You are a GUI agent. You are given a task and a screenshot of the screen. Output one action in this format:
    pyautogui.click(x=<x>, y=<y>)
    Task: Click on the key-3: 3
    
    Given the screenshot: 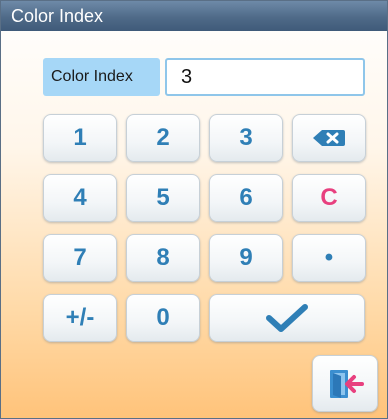 What is the action you would take?
    pyautogui.click(x=246, y=138)
    